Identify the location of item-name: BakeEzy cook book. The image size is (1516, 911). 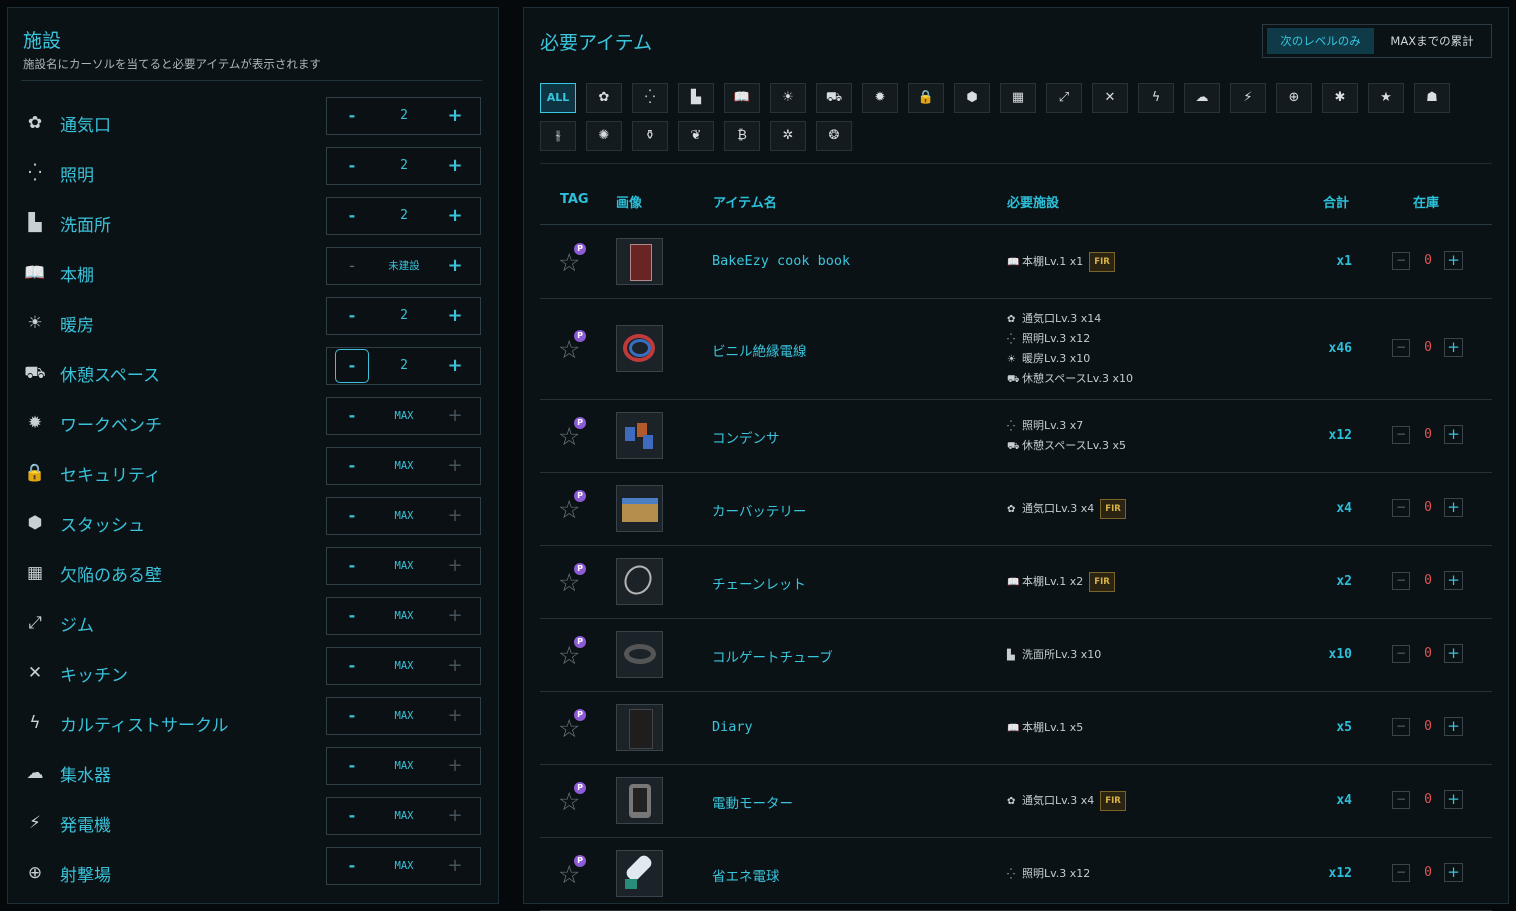
(781, 261).